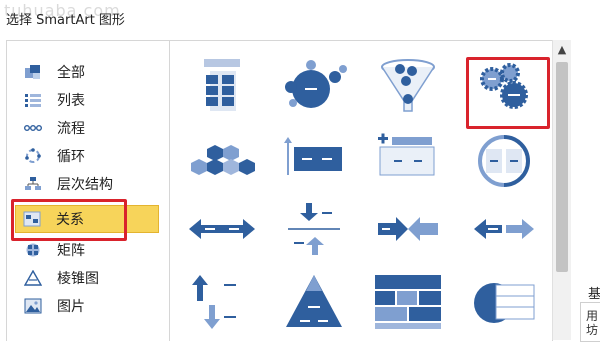 Image resolution: width=600 pixels, height=342 pixels. I want to click on preview-description: 用 坊, so click(592, 323).